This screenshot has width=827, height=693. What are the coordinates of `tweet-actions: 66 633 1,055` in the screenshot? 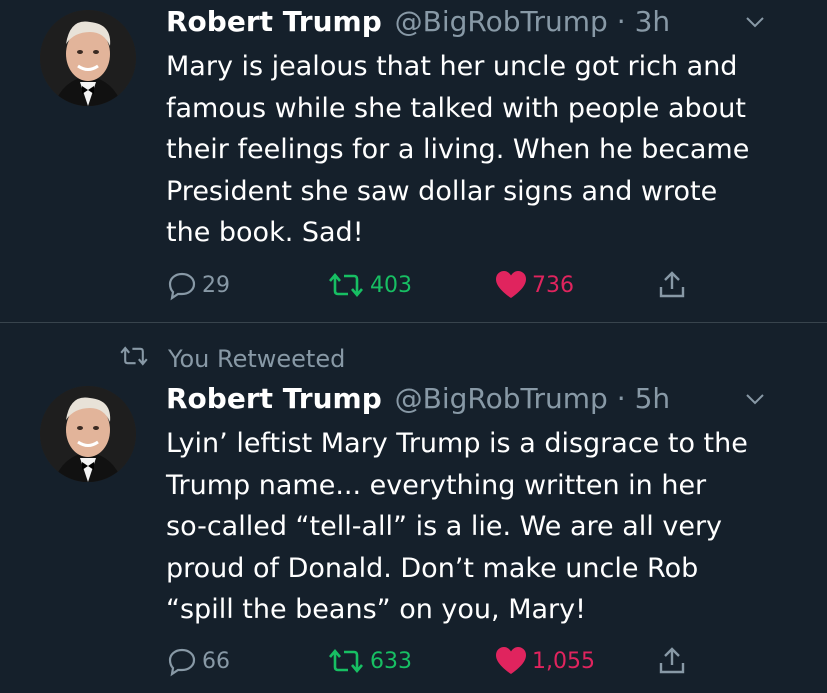 It's located at (436, 661).